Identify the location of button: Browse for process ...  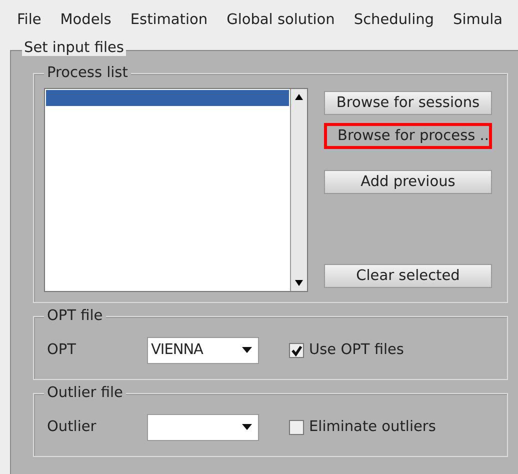
(408, 136).